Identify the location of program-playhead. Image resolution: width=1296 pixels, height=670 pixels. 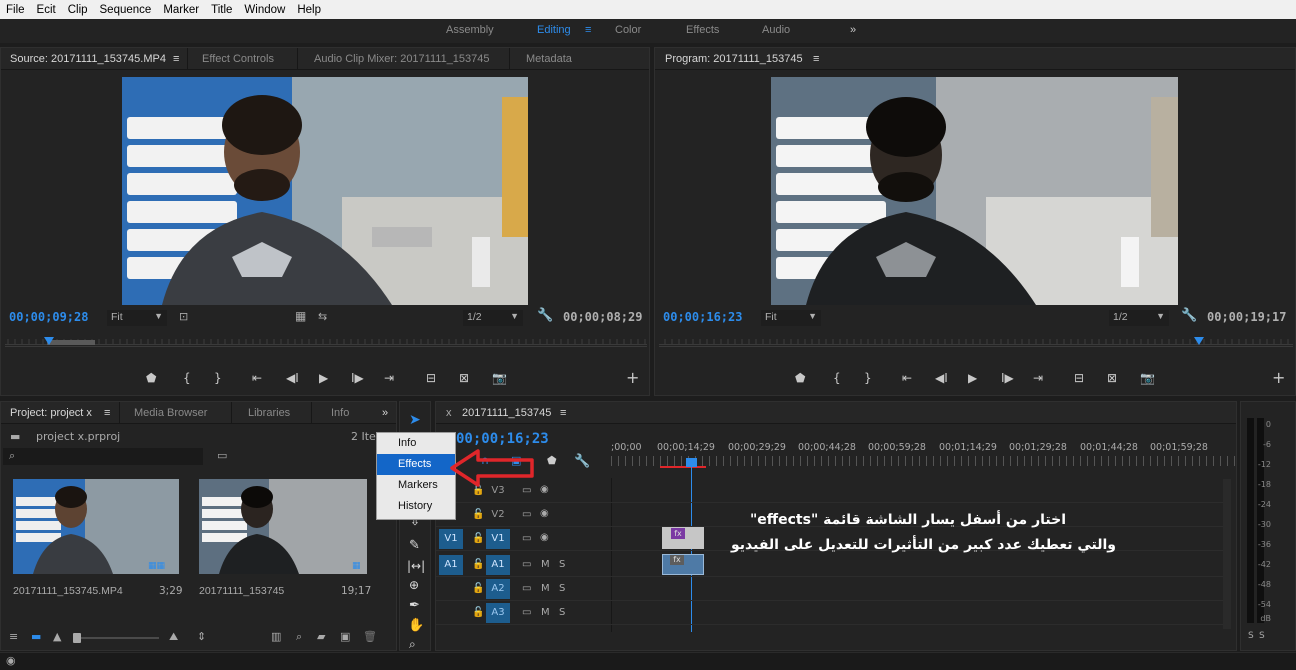
(1199, 341).